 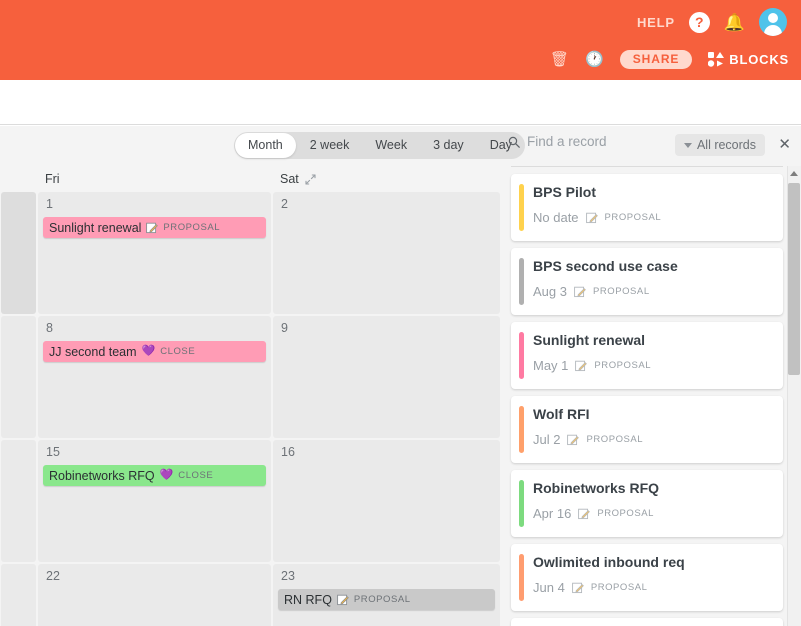 I want to click on record-meta: No date PROPOSAL, so click(x=597, y=217).